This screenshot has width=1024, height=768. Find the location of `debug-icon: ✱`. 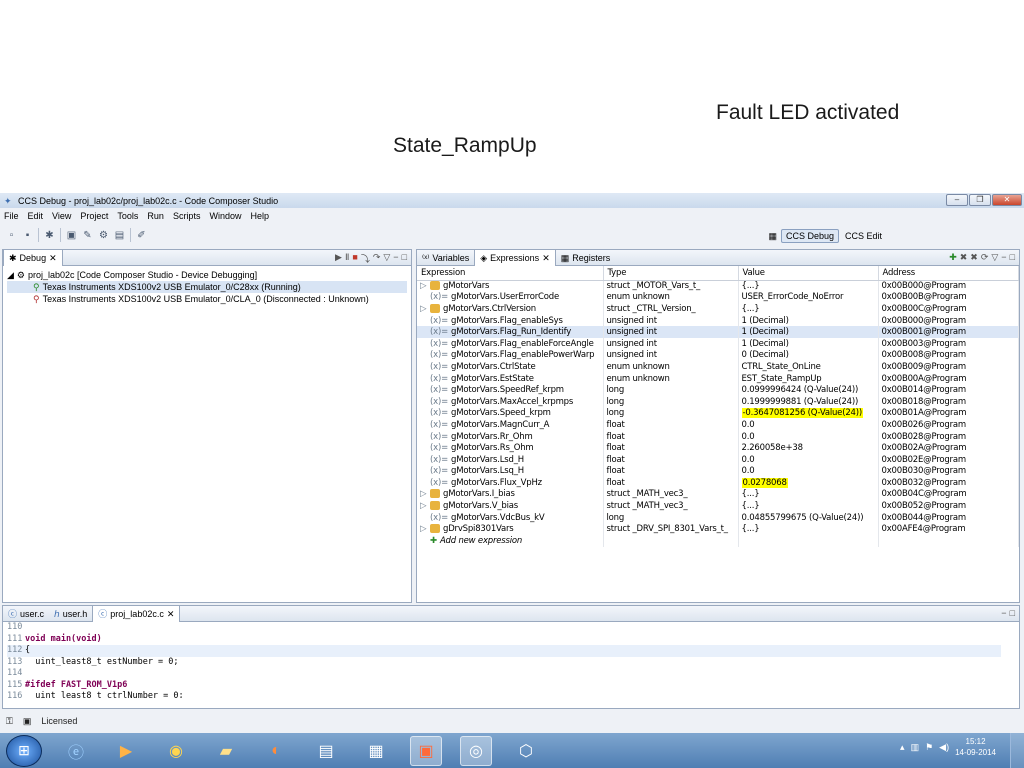

debug-icon: ✱ is located at coordinates (49, 235).